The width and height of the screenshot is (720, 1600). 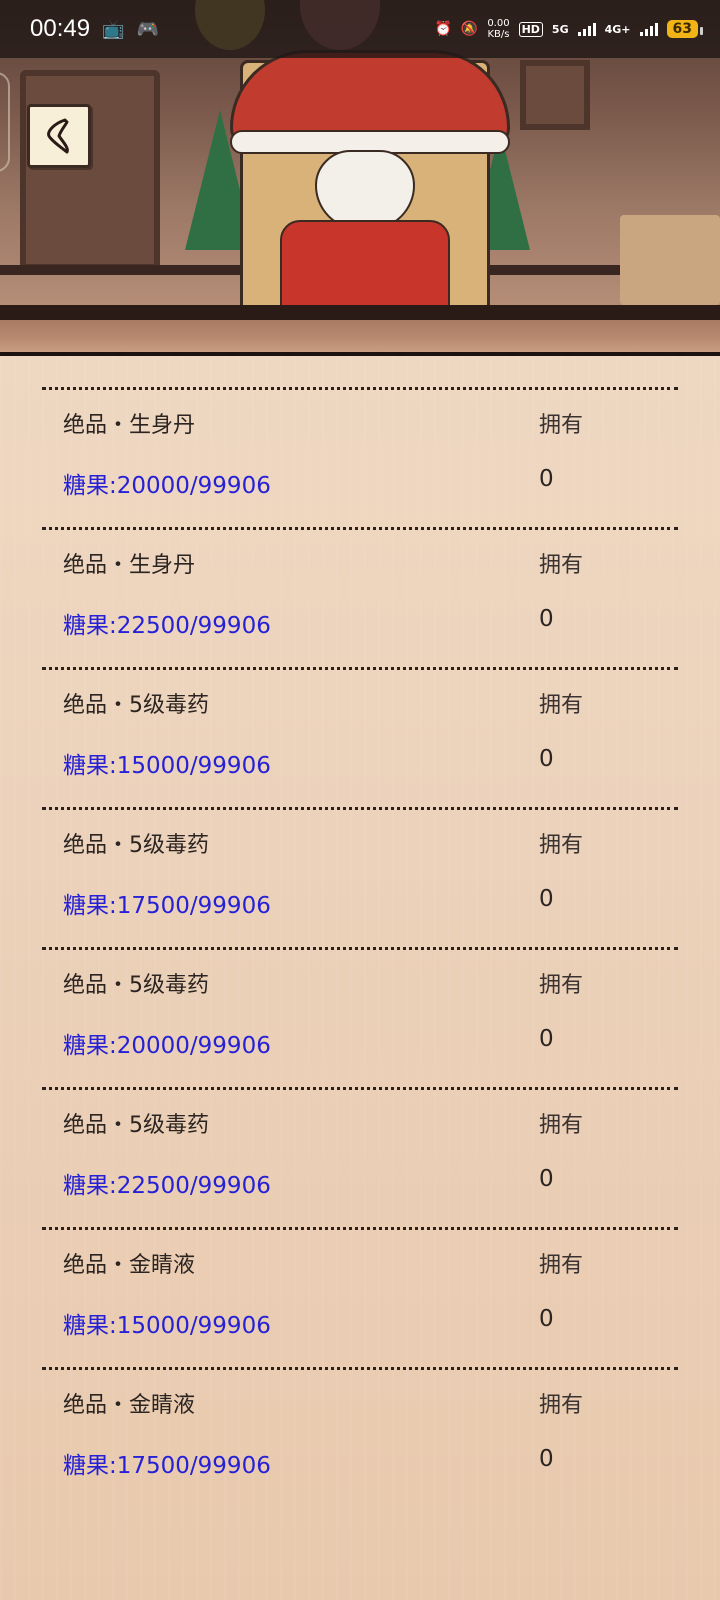 I want to click on mute-icon: 🔕, so click(x=469, y=29).